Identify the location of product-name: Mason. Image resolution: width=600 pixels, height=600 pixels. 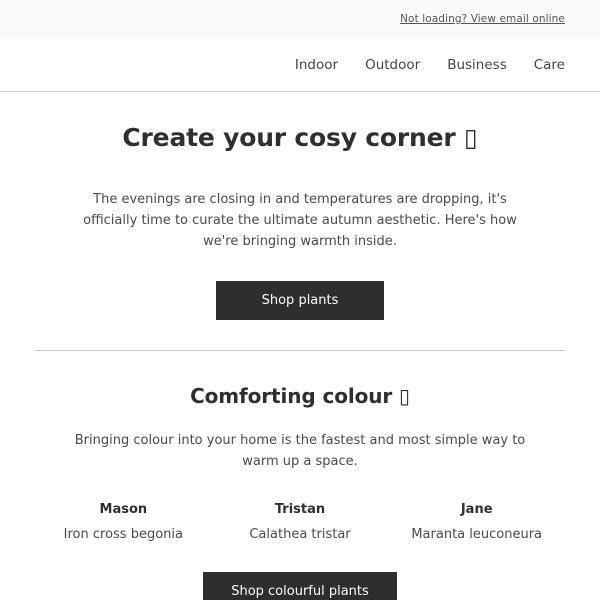
(123, 510).